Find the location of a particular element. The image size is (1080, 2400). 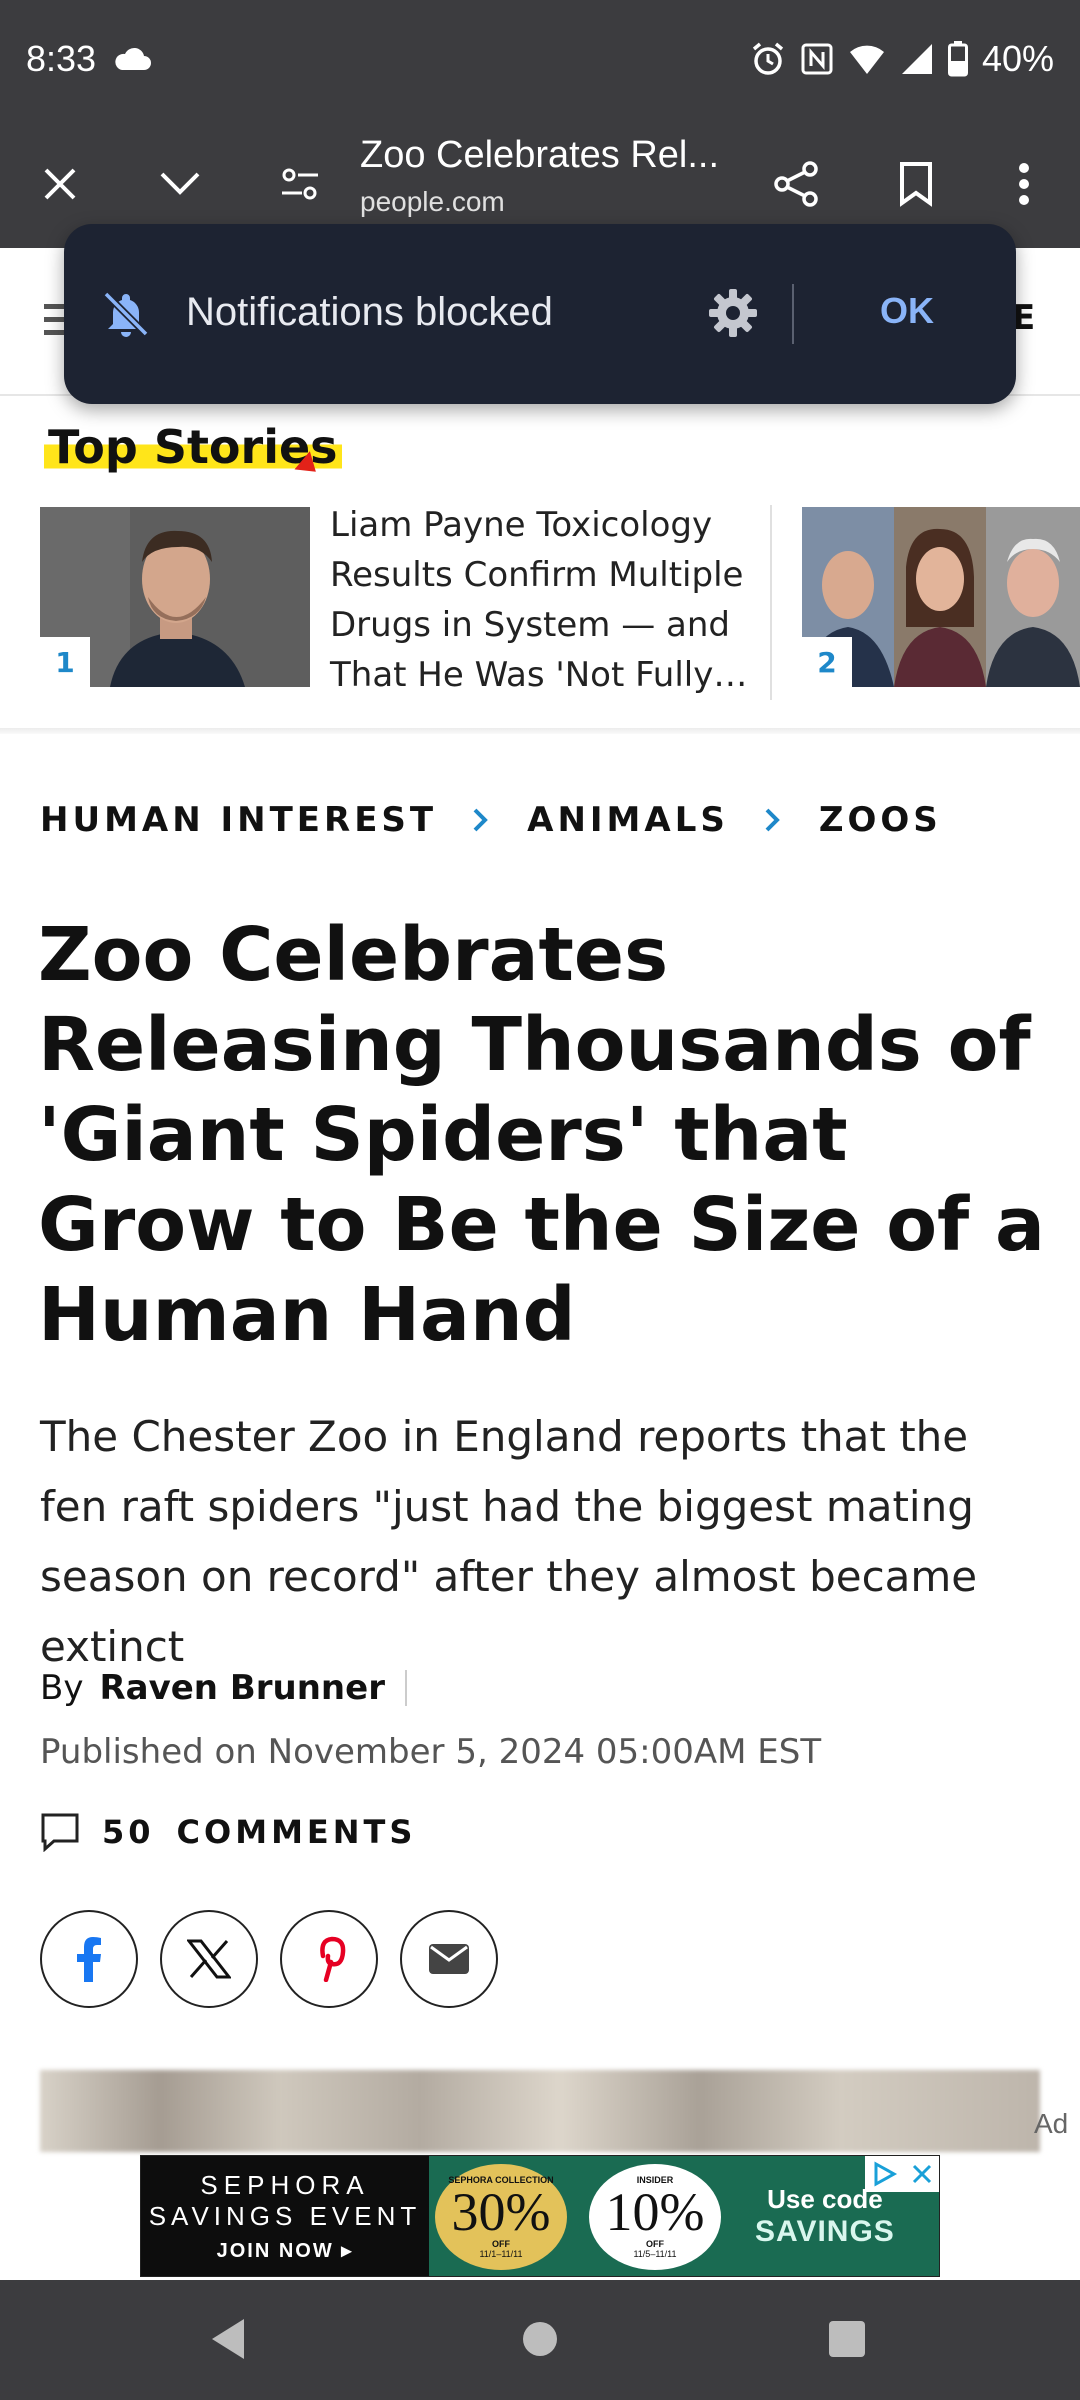

more-vert-icon is located at coordinates (1024, 184).